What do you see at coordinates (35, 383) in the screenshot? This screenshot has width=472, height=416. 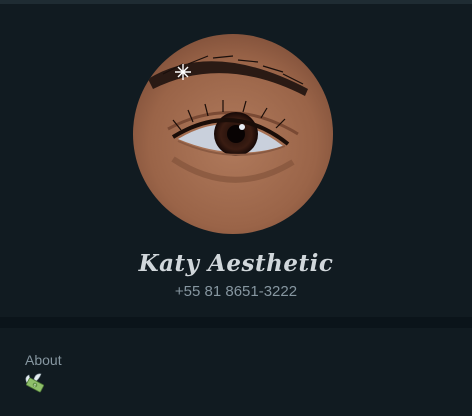 I see `money-with-wings-icon: $` at bounding box center [35, 383].